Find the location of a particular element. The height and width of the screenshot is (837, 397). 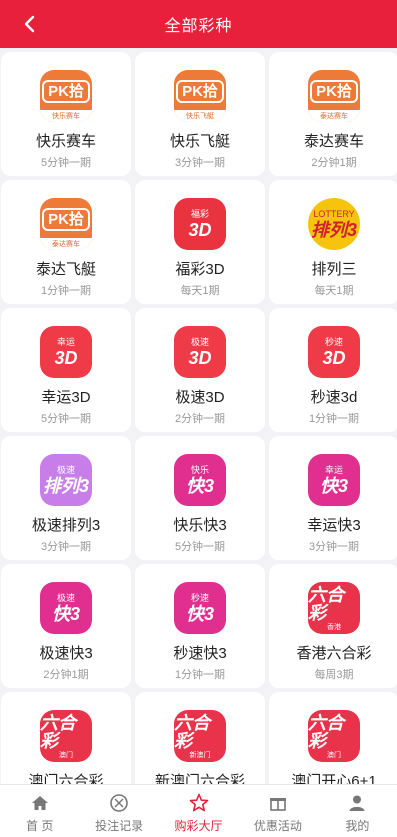

page-title: 全部彩种 is located at coordinates (198, 26).